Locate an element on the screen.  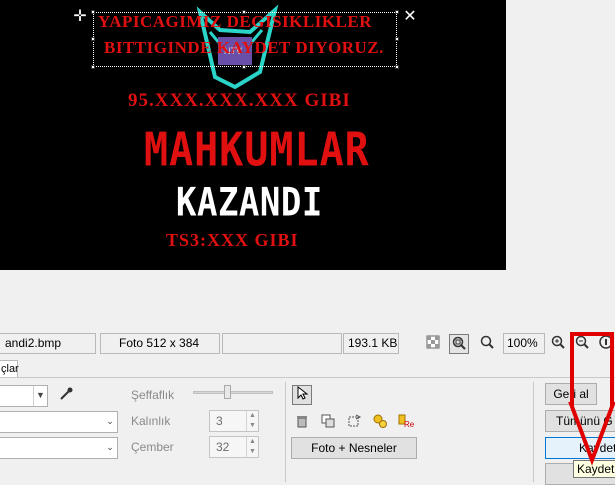
move-icon: ✛ is located at coordinates (80, 17).